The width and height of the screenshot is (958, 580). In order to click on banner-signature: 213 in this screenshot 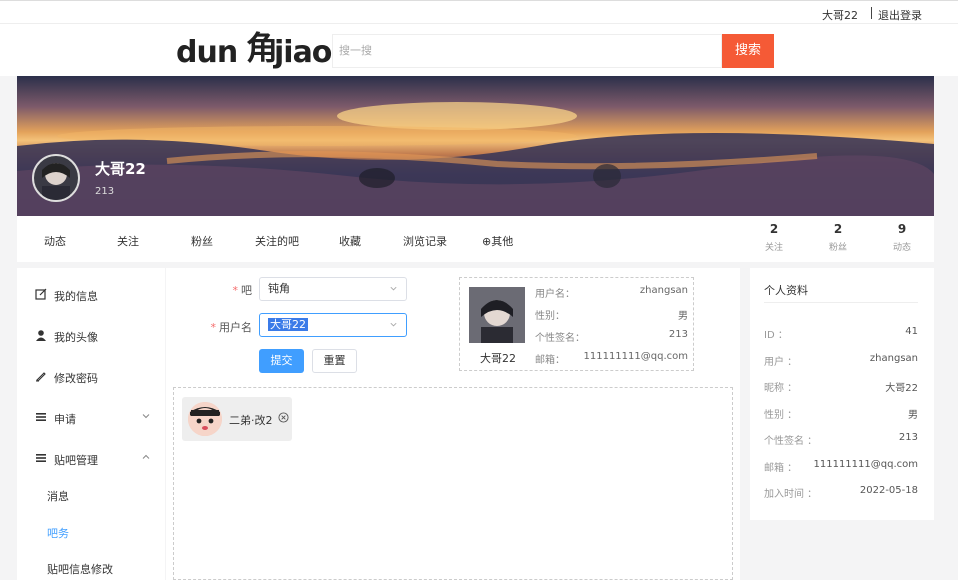, I will do `click(105, 191)`.